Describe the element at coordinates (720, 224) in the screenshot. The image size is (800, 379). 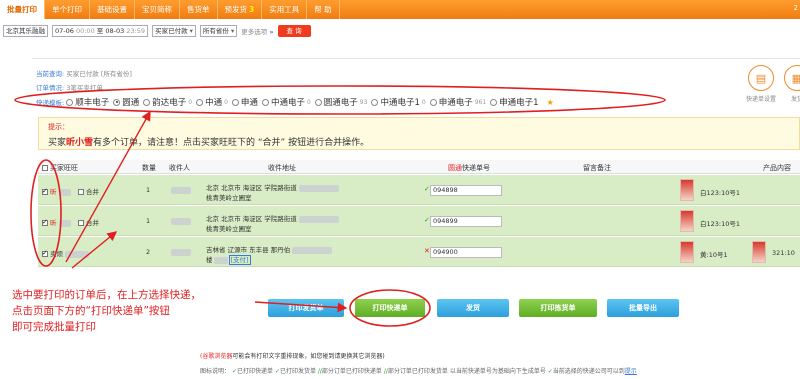
I see `product-spec: 白123:10号1` at that location.